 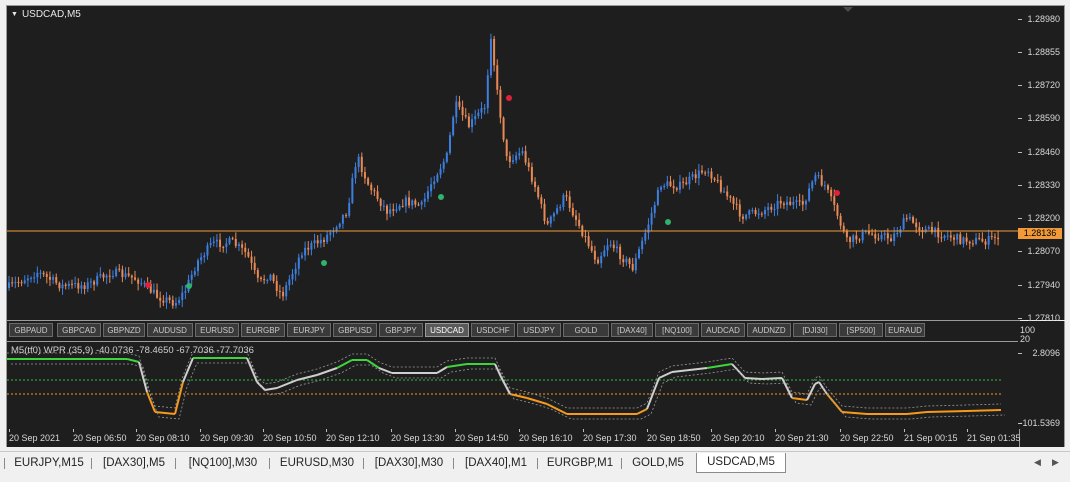 I want to click on tab-scroll-right-icon: ▶, so click(x=1055, y=462).